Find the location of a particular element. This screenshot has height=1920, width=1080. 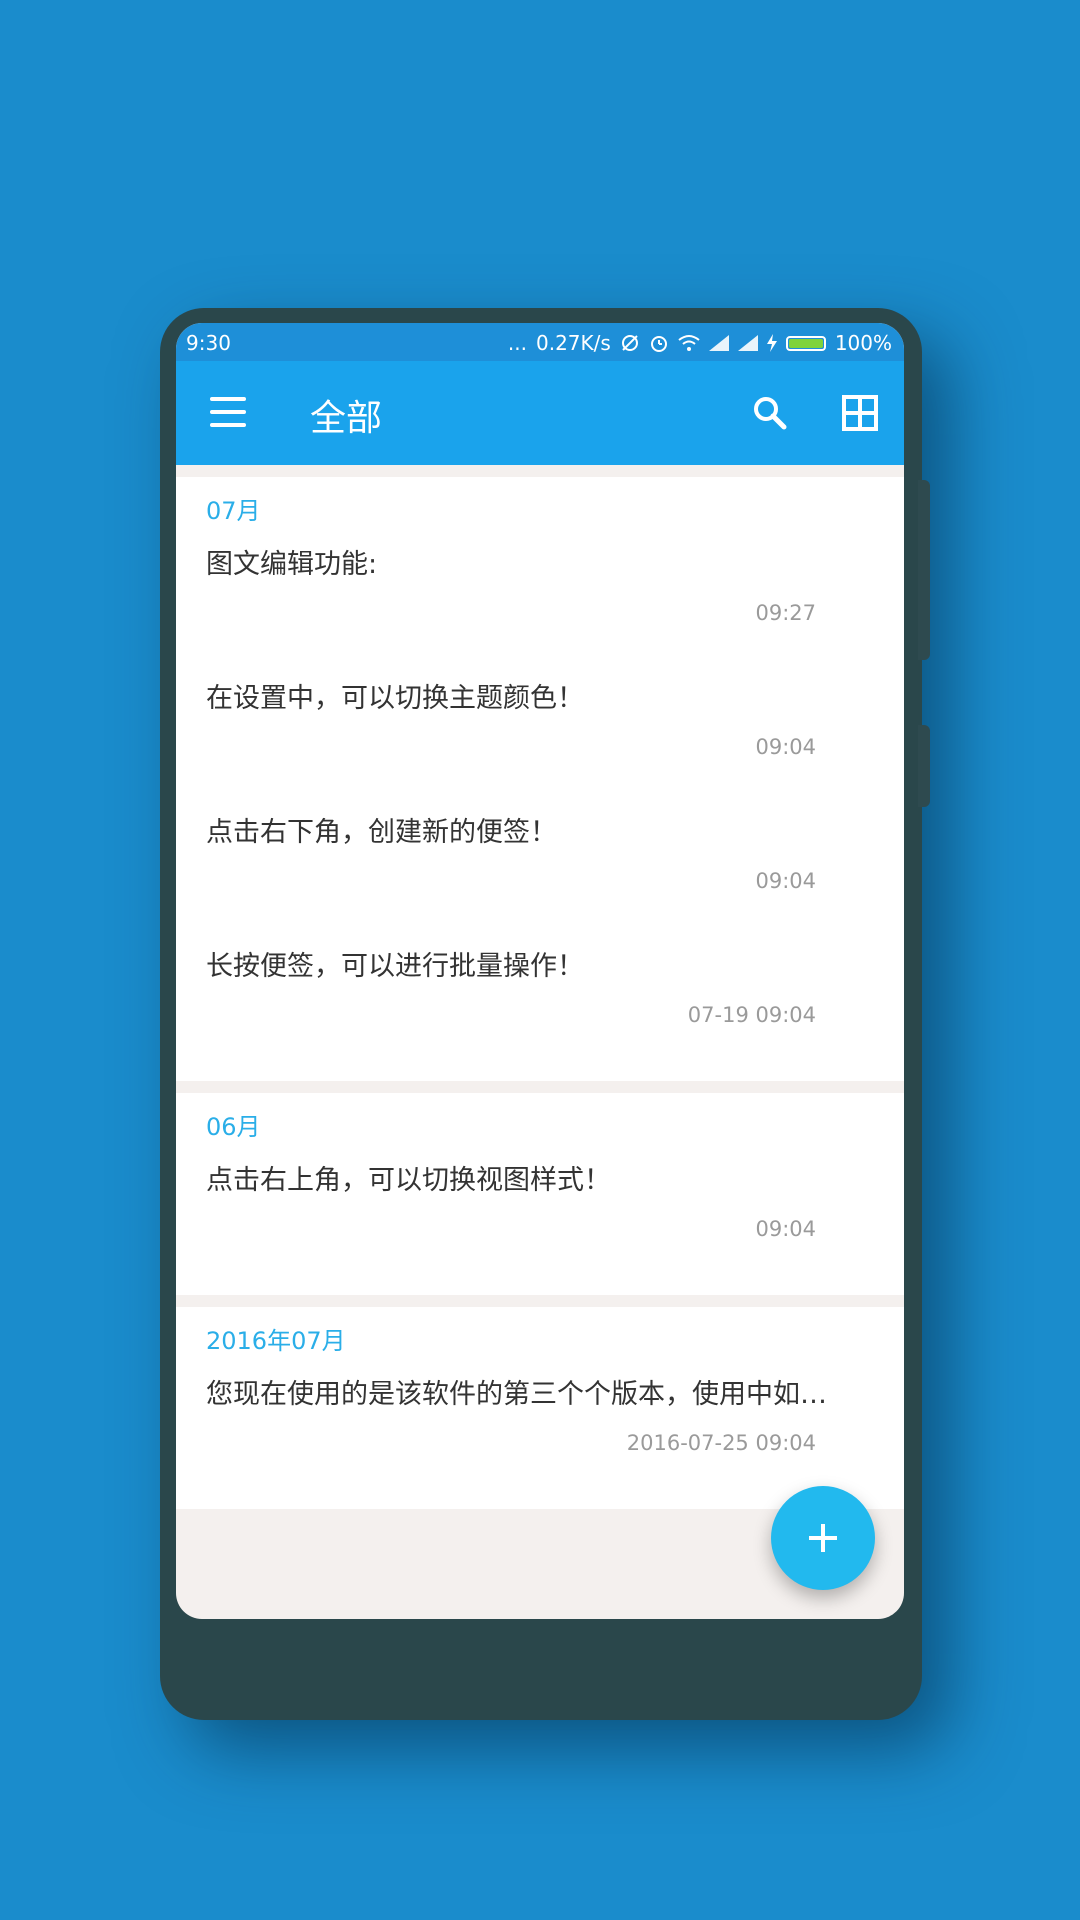

note-section: 06月点击右上角，可以切换视图样式！ 09:04 is located at coordinates (540, 1194).